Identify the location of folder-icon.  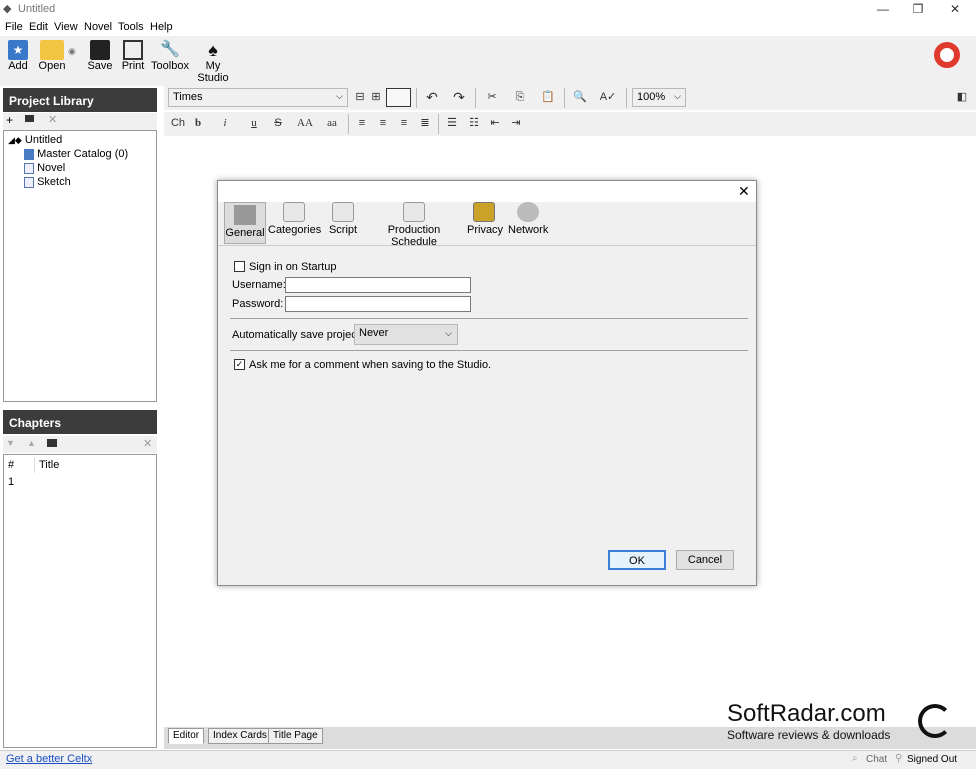
(52, 50).